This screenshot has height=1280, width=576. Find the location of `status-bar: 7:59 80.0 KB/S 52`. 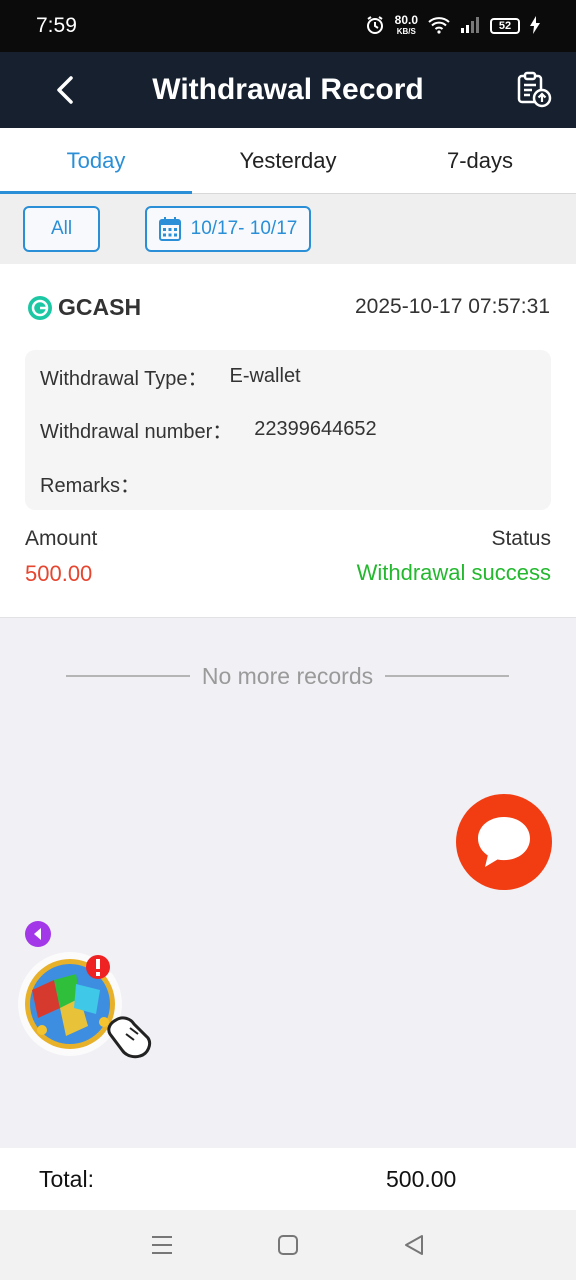

status-bar: 7:59 80.0 KB/S 52 is located at coordinates (288, 26).